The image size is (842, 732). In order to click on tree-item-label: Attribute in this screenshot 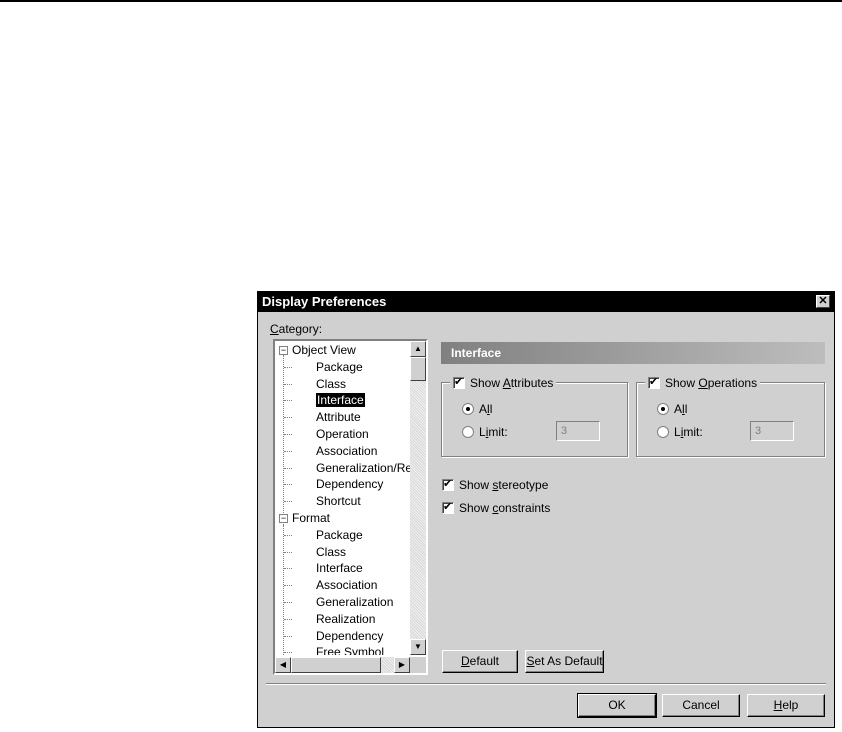, I will do `click(338, 417)`.